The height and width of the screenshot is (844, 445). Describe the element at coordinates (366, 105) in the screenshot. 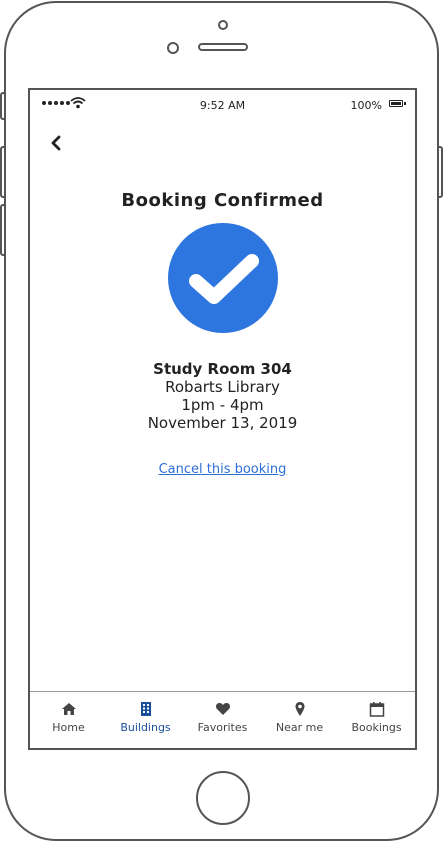

I see `battery-percentage: 100%` at that location.